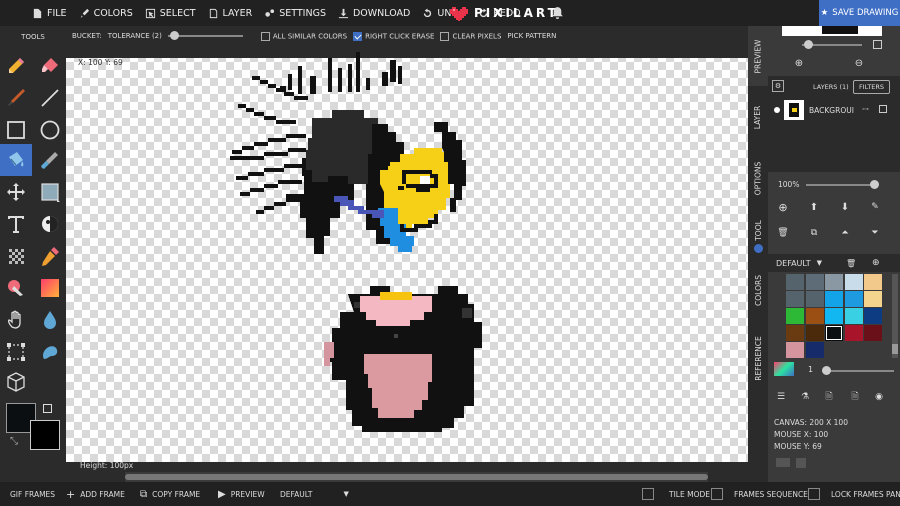 This screenshot has width=900, height=506. What do you see at coordinates (876, 263) in the screenshot?
I see `add-color-icon: ⊕` at bounding box center [876, 263].